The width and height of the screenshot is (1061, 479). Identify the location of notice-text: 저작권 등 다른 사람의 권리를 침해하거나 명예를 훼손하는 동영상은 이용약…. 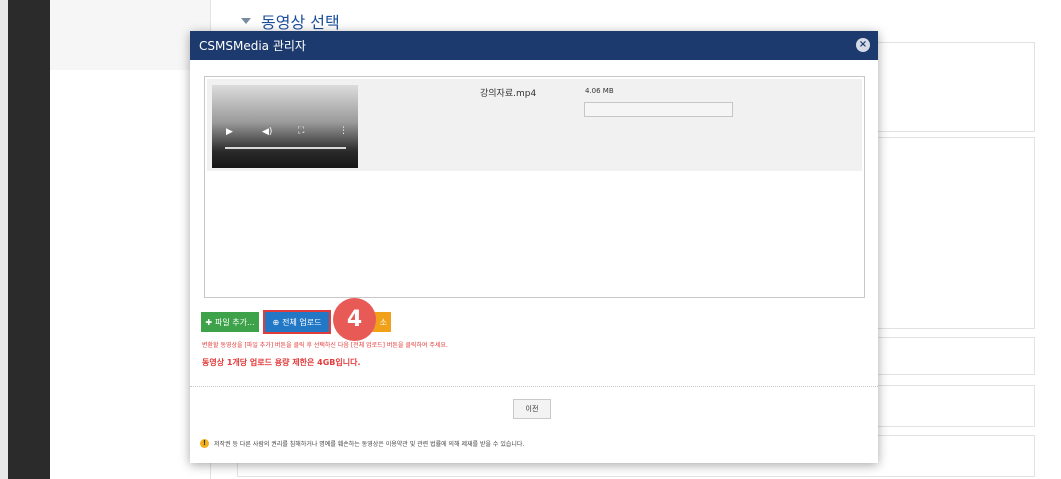
(369, 444).